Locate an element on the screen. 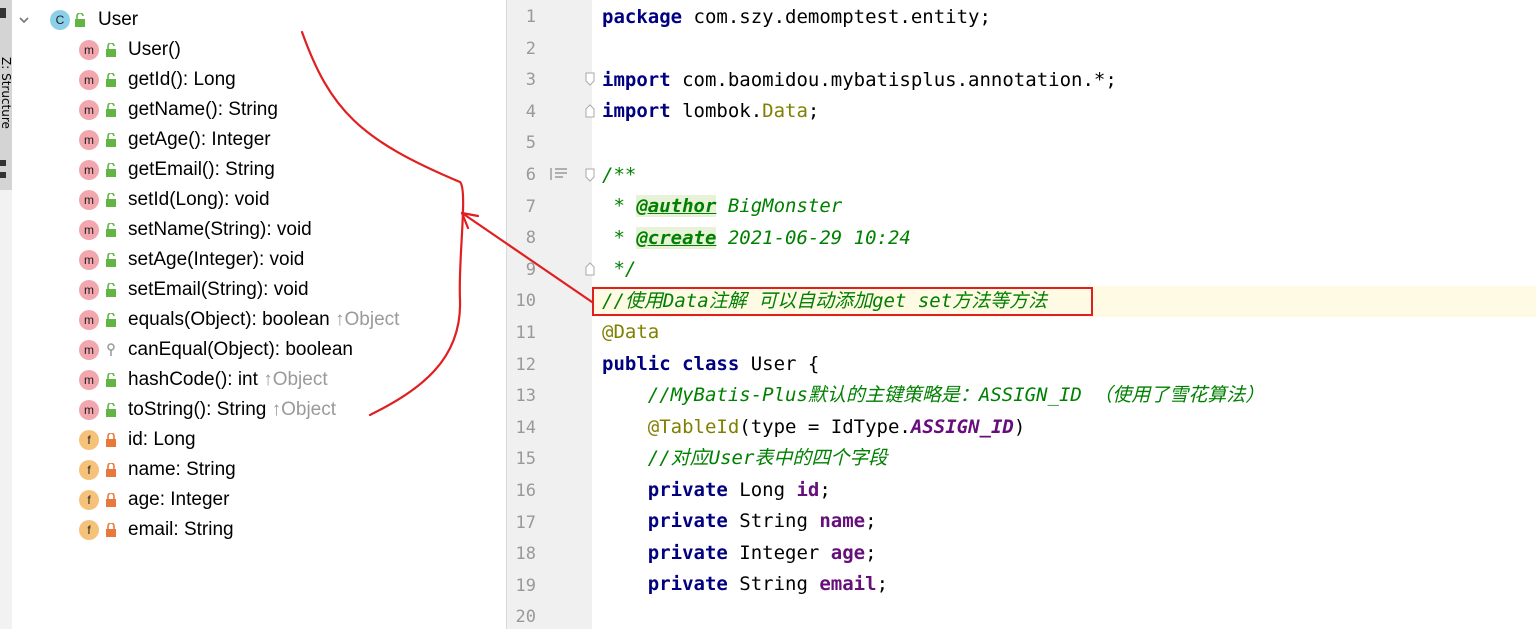 The image size is (1536, 633). tree-field-item: f id: Long is located at coordinates (259, 440).